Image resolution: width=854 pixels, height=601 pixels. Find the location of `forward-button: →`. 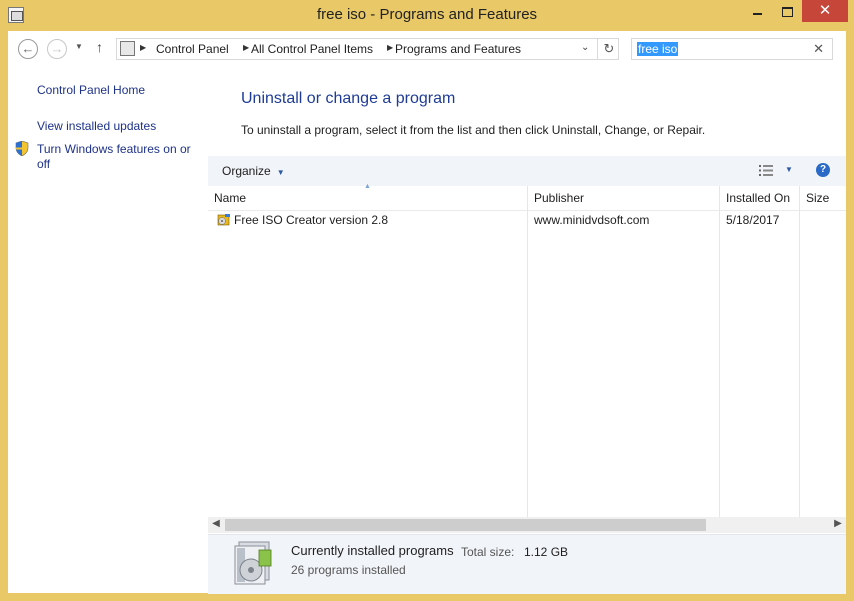

forward-button: → is located at coordinates (57, 49).